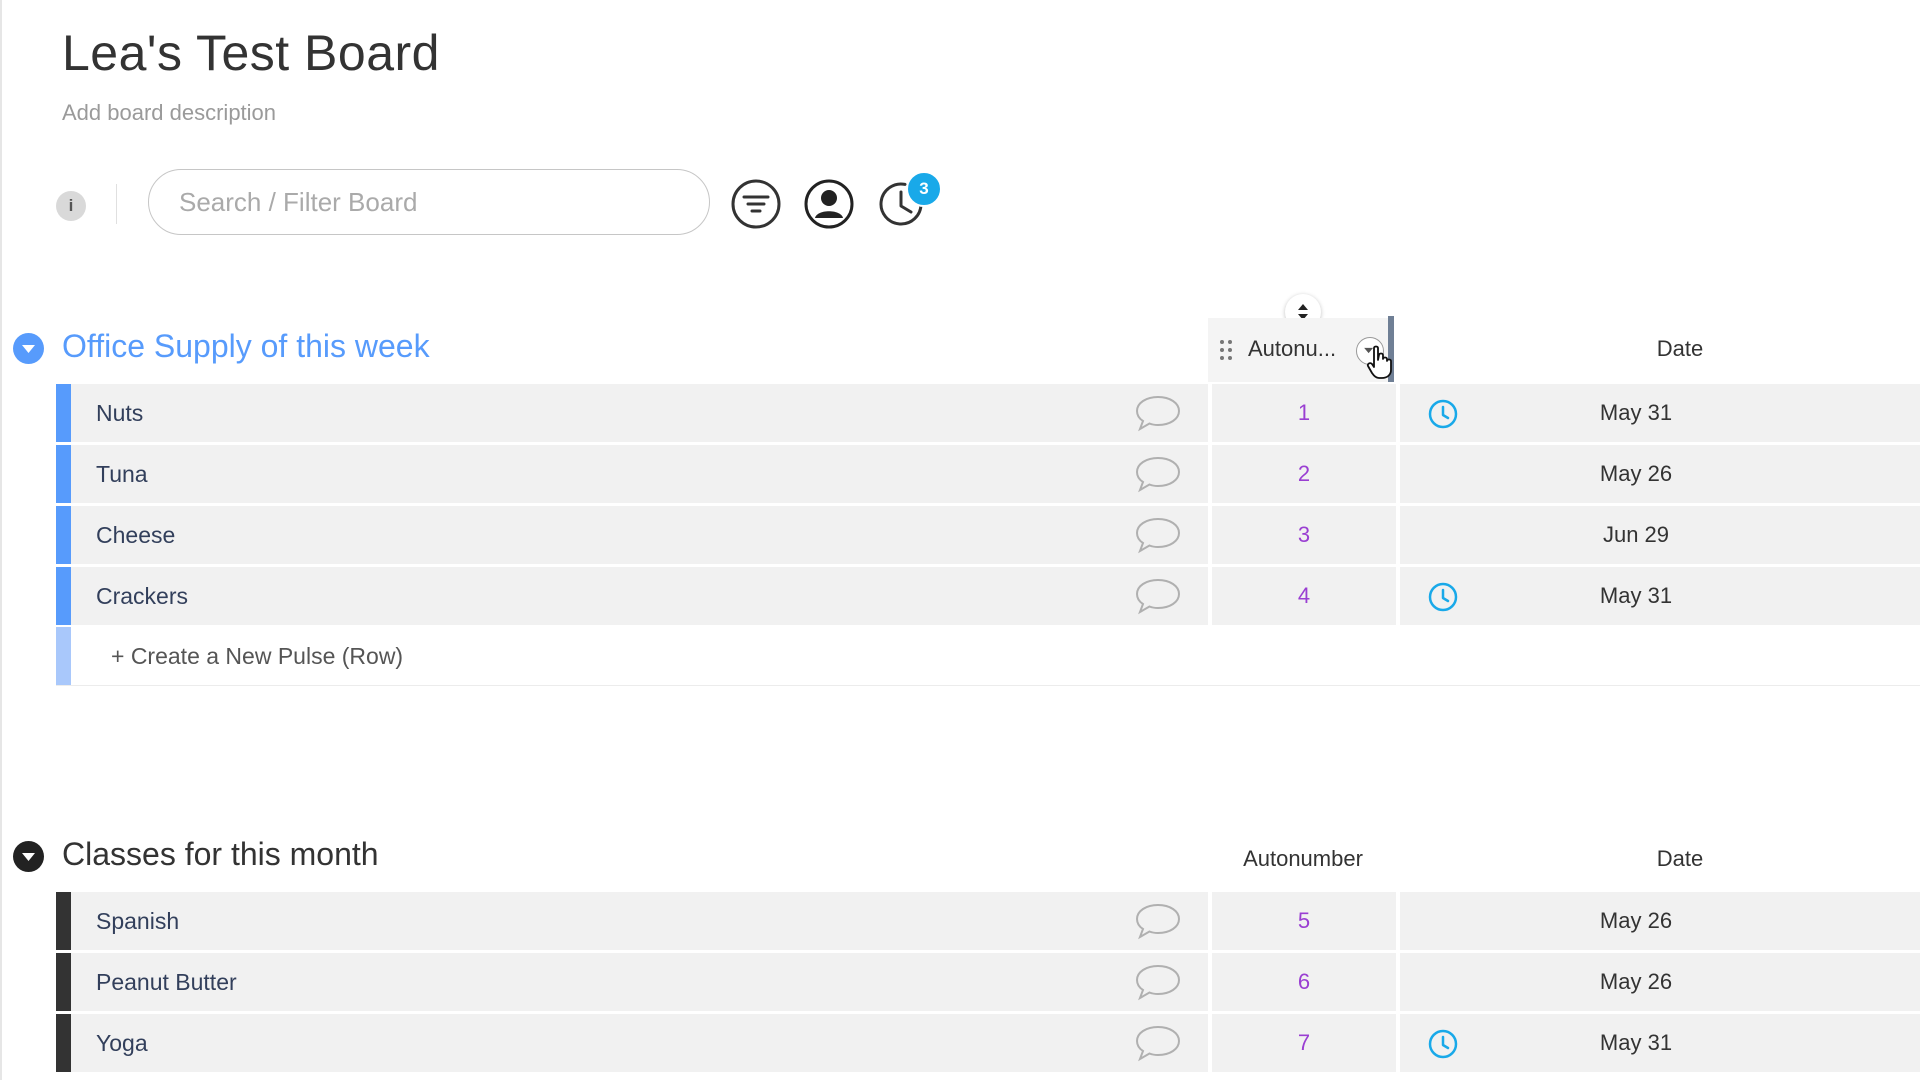 This screenshot has width=1920, height=1080. Describe the element at coordinates (988, 1043) in the screenshot. I see `table-row: Yoga 7 May 31` at that location.